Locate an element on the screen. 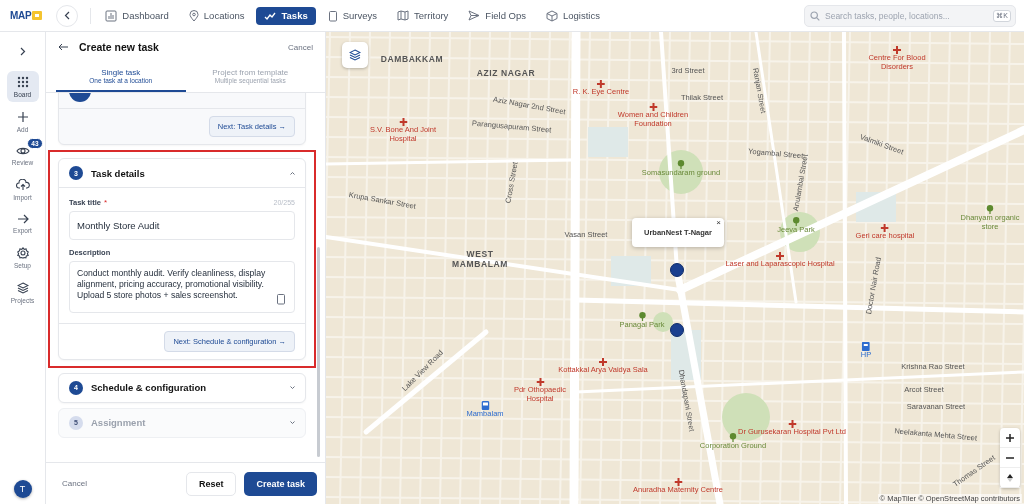 This screenshot has width=1024, height=504. map-icon is located at coordinates (403, 15).